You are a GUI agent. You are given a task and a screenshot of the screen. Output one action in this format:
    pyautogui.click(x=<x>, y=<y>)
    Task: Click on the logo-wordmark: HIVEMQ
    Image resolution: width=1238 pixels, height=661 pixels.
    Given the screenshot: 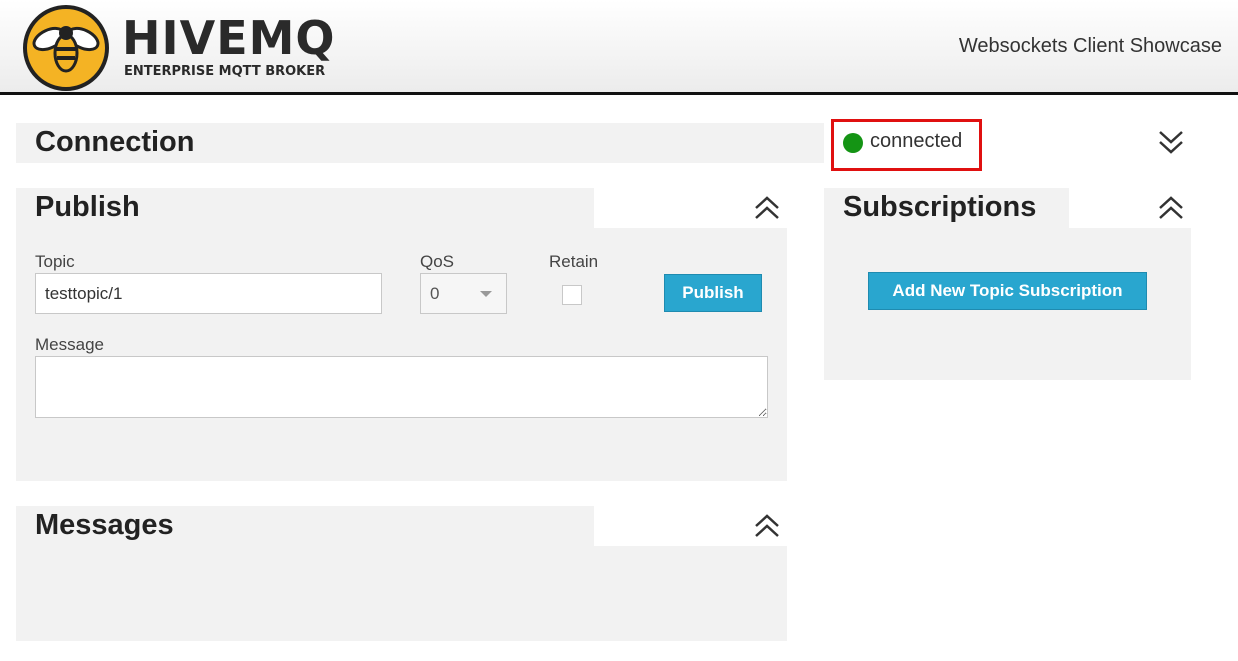 What is the action you would take?
    pyautogui.click(x=229, y=38)
    